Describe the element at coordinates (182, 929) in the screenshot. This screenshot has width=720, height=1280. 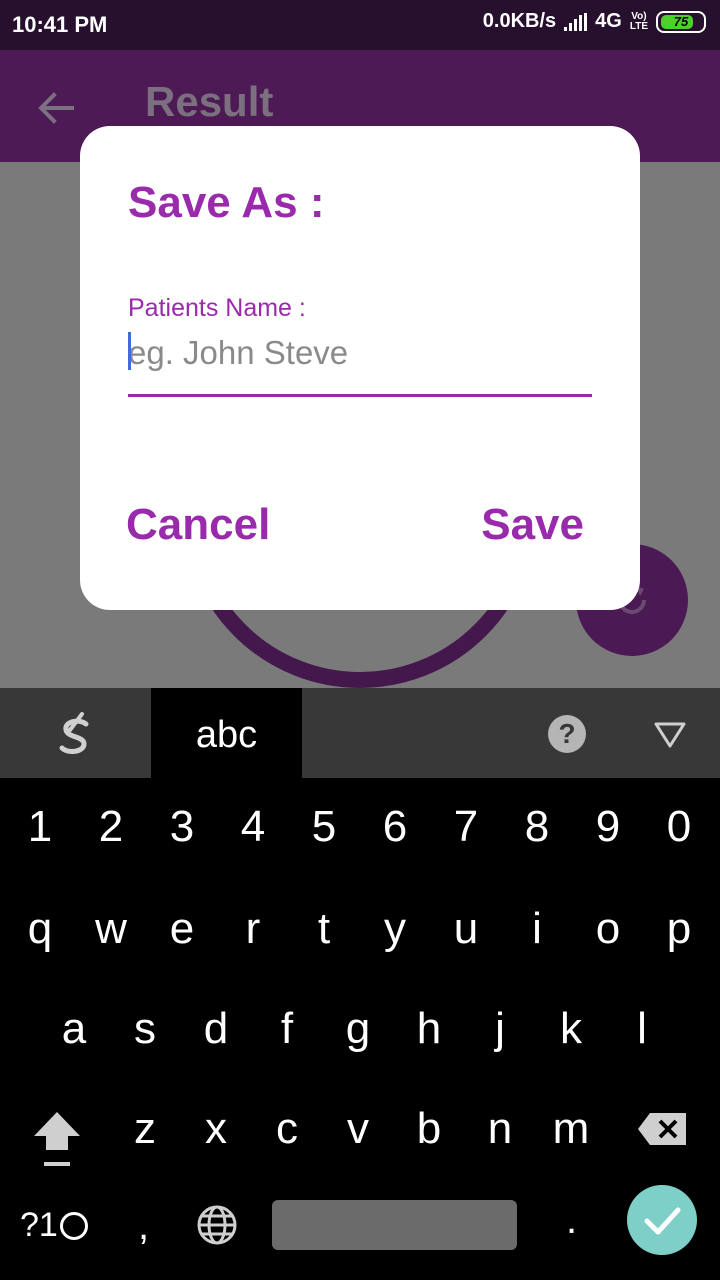
I see `key-e: e` at that location.